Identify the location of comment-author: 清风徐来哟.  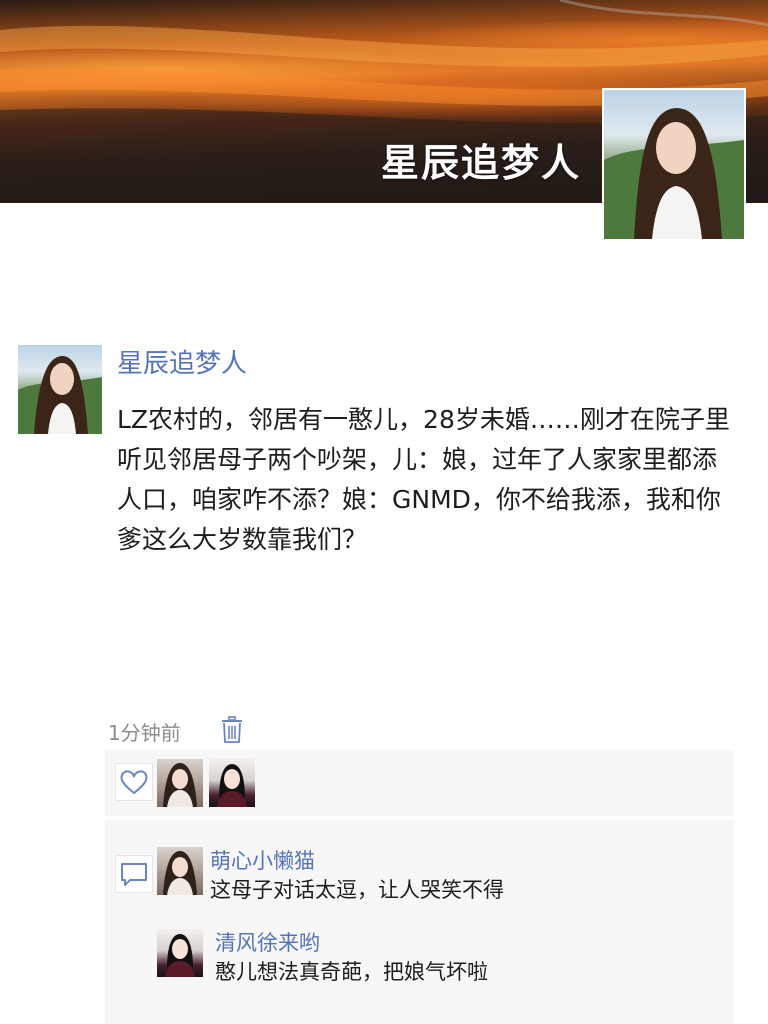
(267, 942).